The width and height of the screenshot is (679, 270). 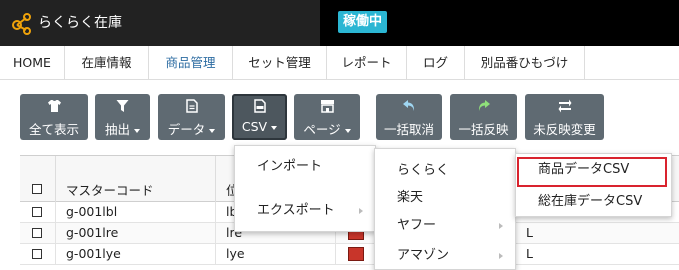 I want to click on nav-item-logs: ログ, so click(x=436, y=63).